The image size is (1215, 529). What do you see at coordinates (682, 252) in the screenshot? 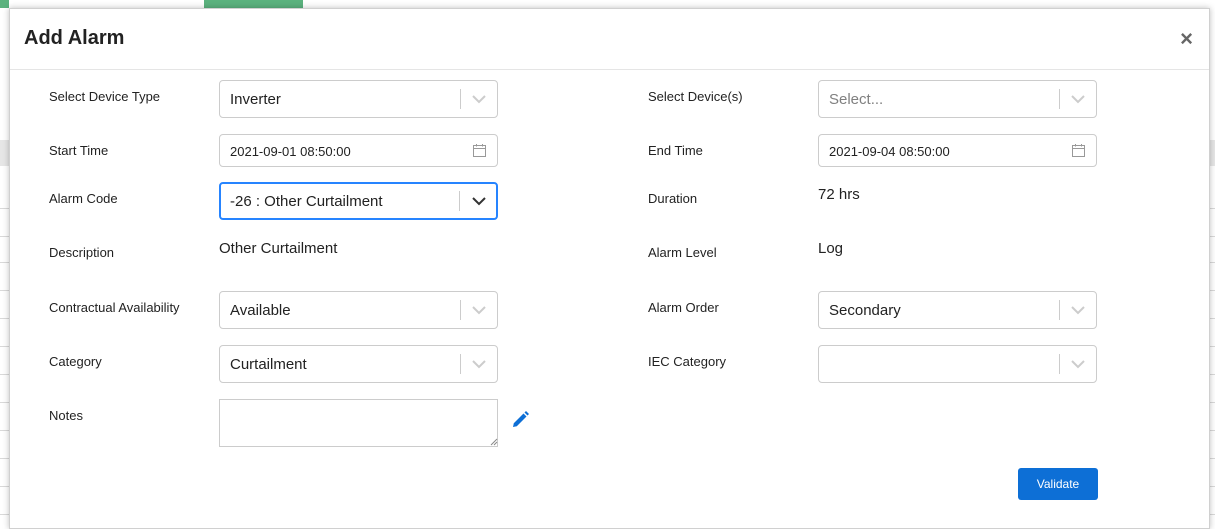
I see `alarm-level-label: Alarm Level` at bounding box center [682, 252].